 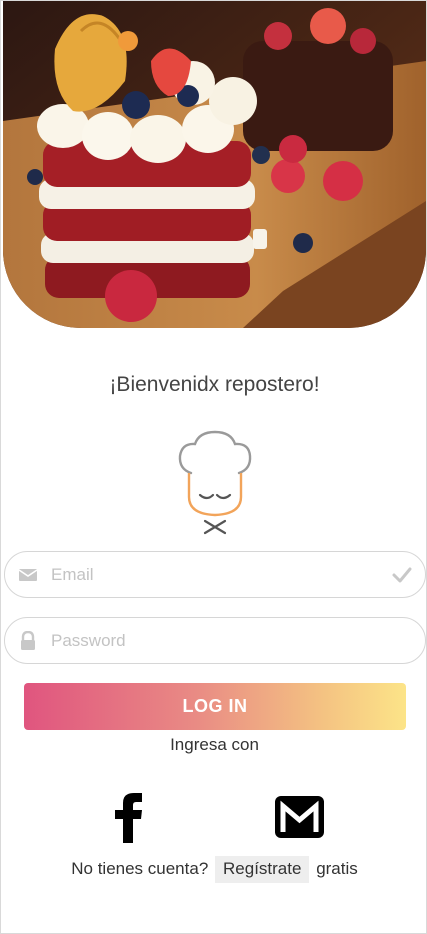 What do you see at coordinates (28, 575) in the screenshot?
I see `envelope-icon` at bounding box center [28, 575].